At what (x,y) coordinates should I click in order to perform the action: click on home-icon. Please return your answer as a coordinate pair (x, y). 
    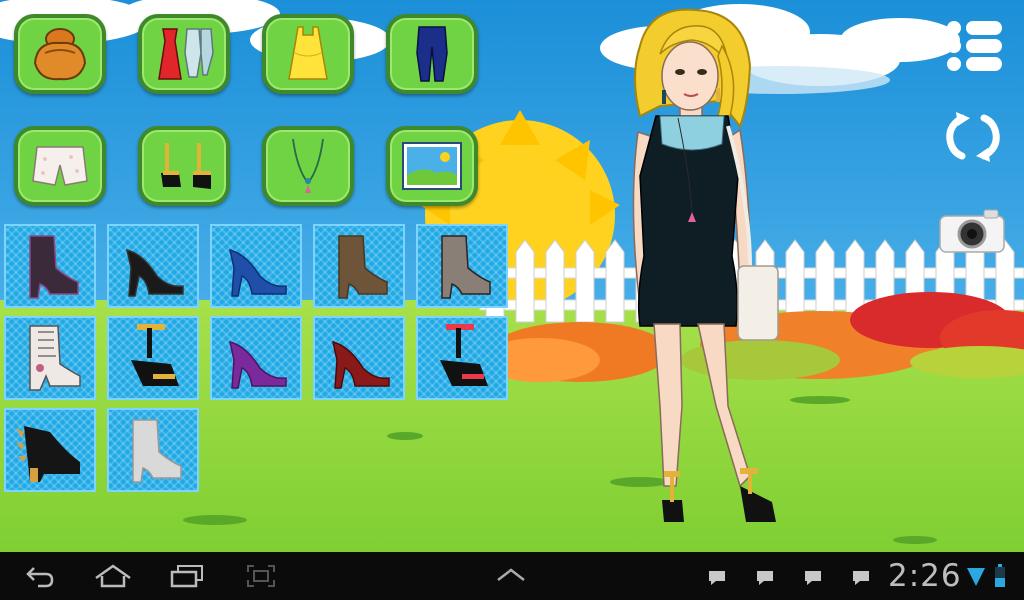
    Looking at the image, I should click on (113, 576).